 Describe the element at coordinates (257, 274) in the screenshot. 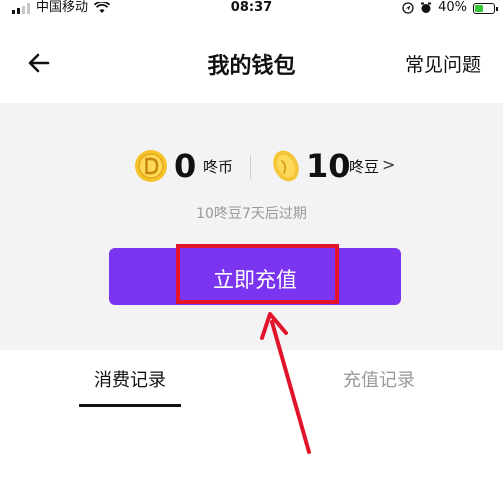

I see `annotation-highlight-box` at that location.